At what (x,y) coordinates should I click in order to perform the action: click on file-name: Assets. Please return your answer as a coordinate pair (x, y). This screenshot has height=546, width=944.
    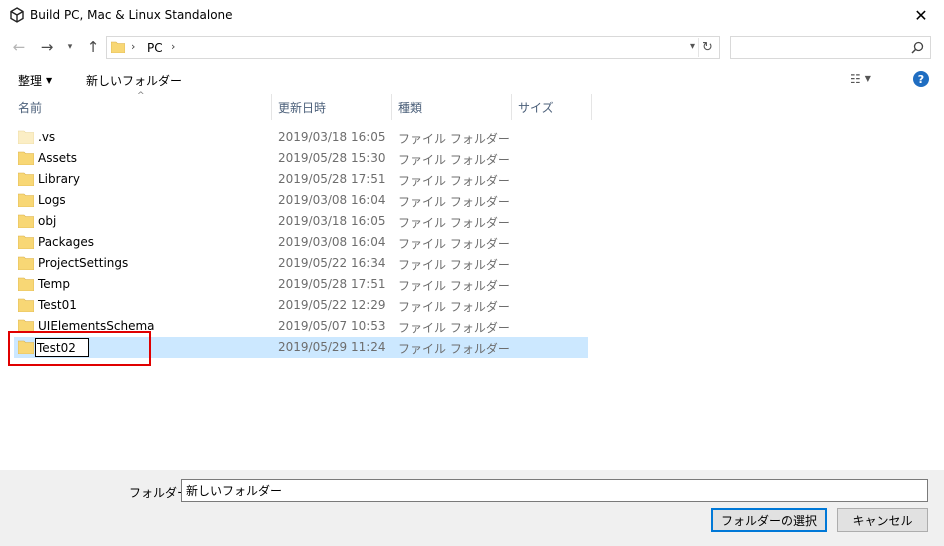
    Looking at the image, I should click on (58, 158).